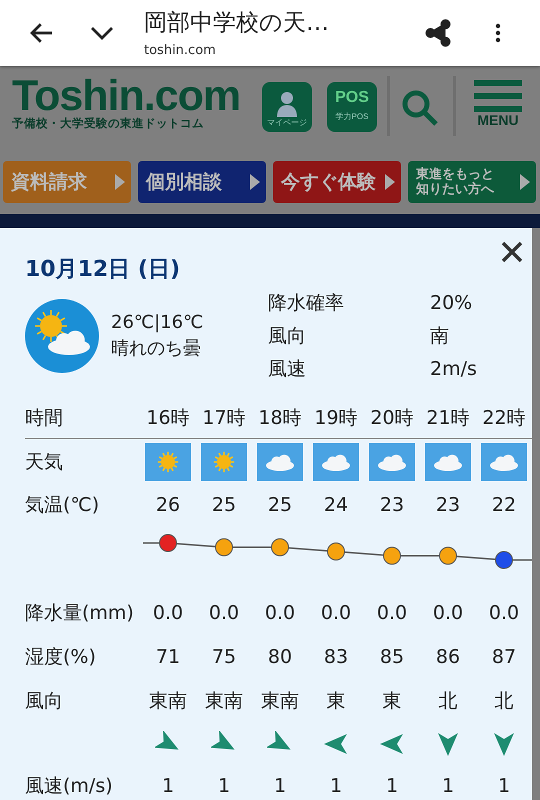  What do you see at coordinates (504, 418) in the screenshot?
I see `table-cell-text: 22時` at bounding box center [504, 418].